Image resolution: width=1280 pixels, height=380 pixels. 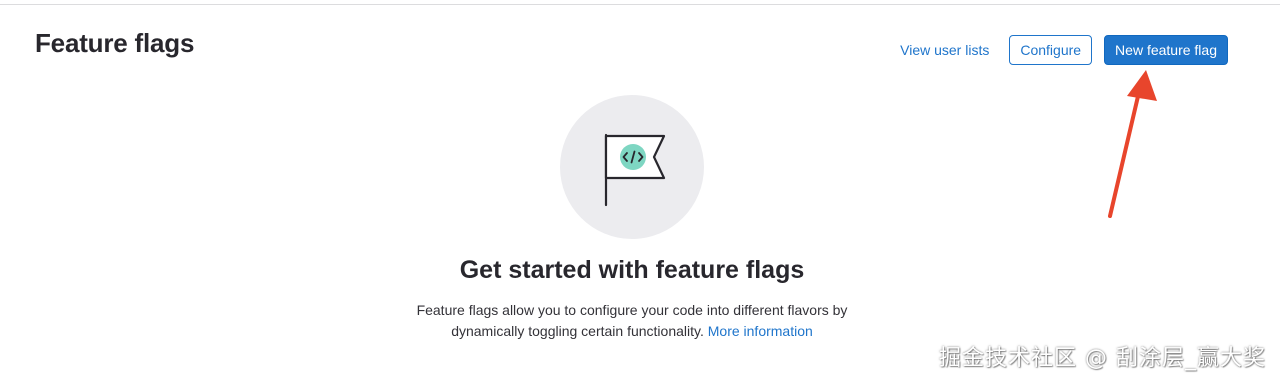 What do you see at coordinates (1132, 144) in the screenshot?
I see `red-arrow-icon` at bounding box center [1132, 144].